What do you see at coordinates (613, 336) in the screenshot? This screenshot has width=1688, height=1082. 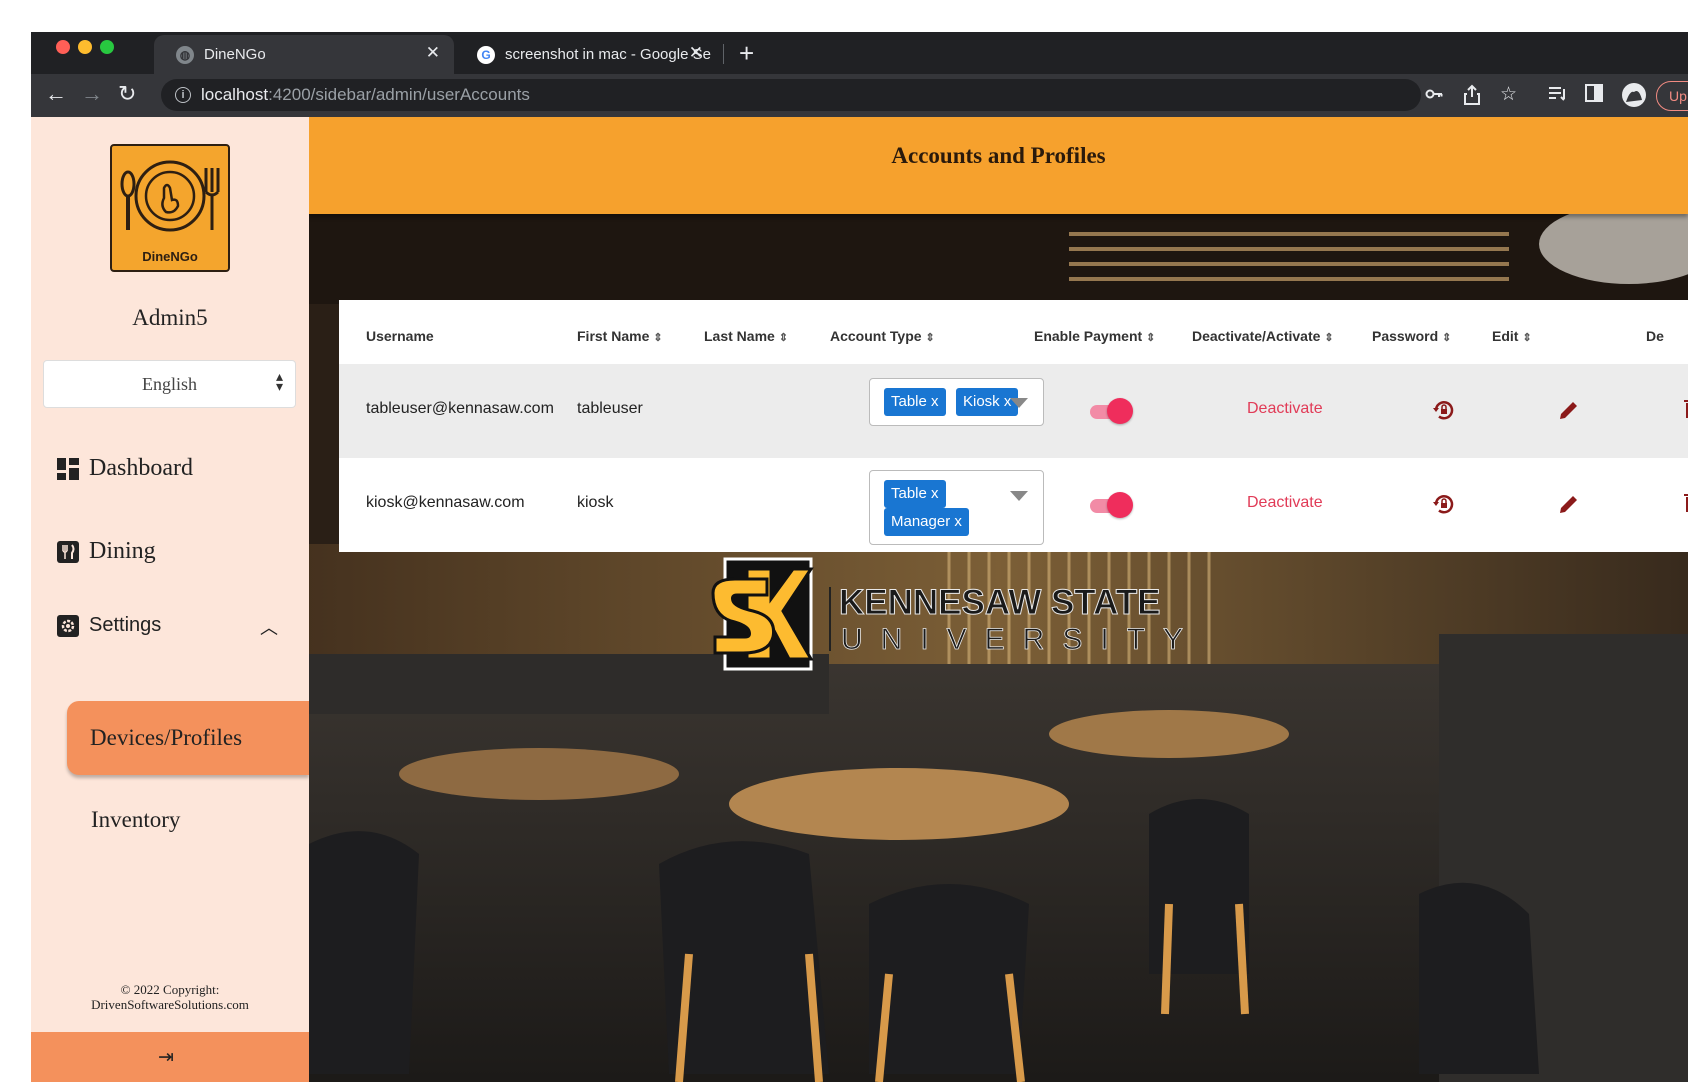 I see `column-header-label: First Name` at bounding box center [613, 336].